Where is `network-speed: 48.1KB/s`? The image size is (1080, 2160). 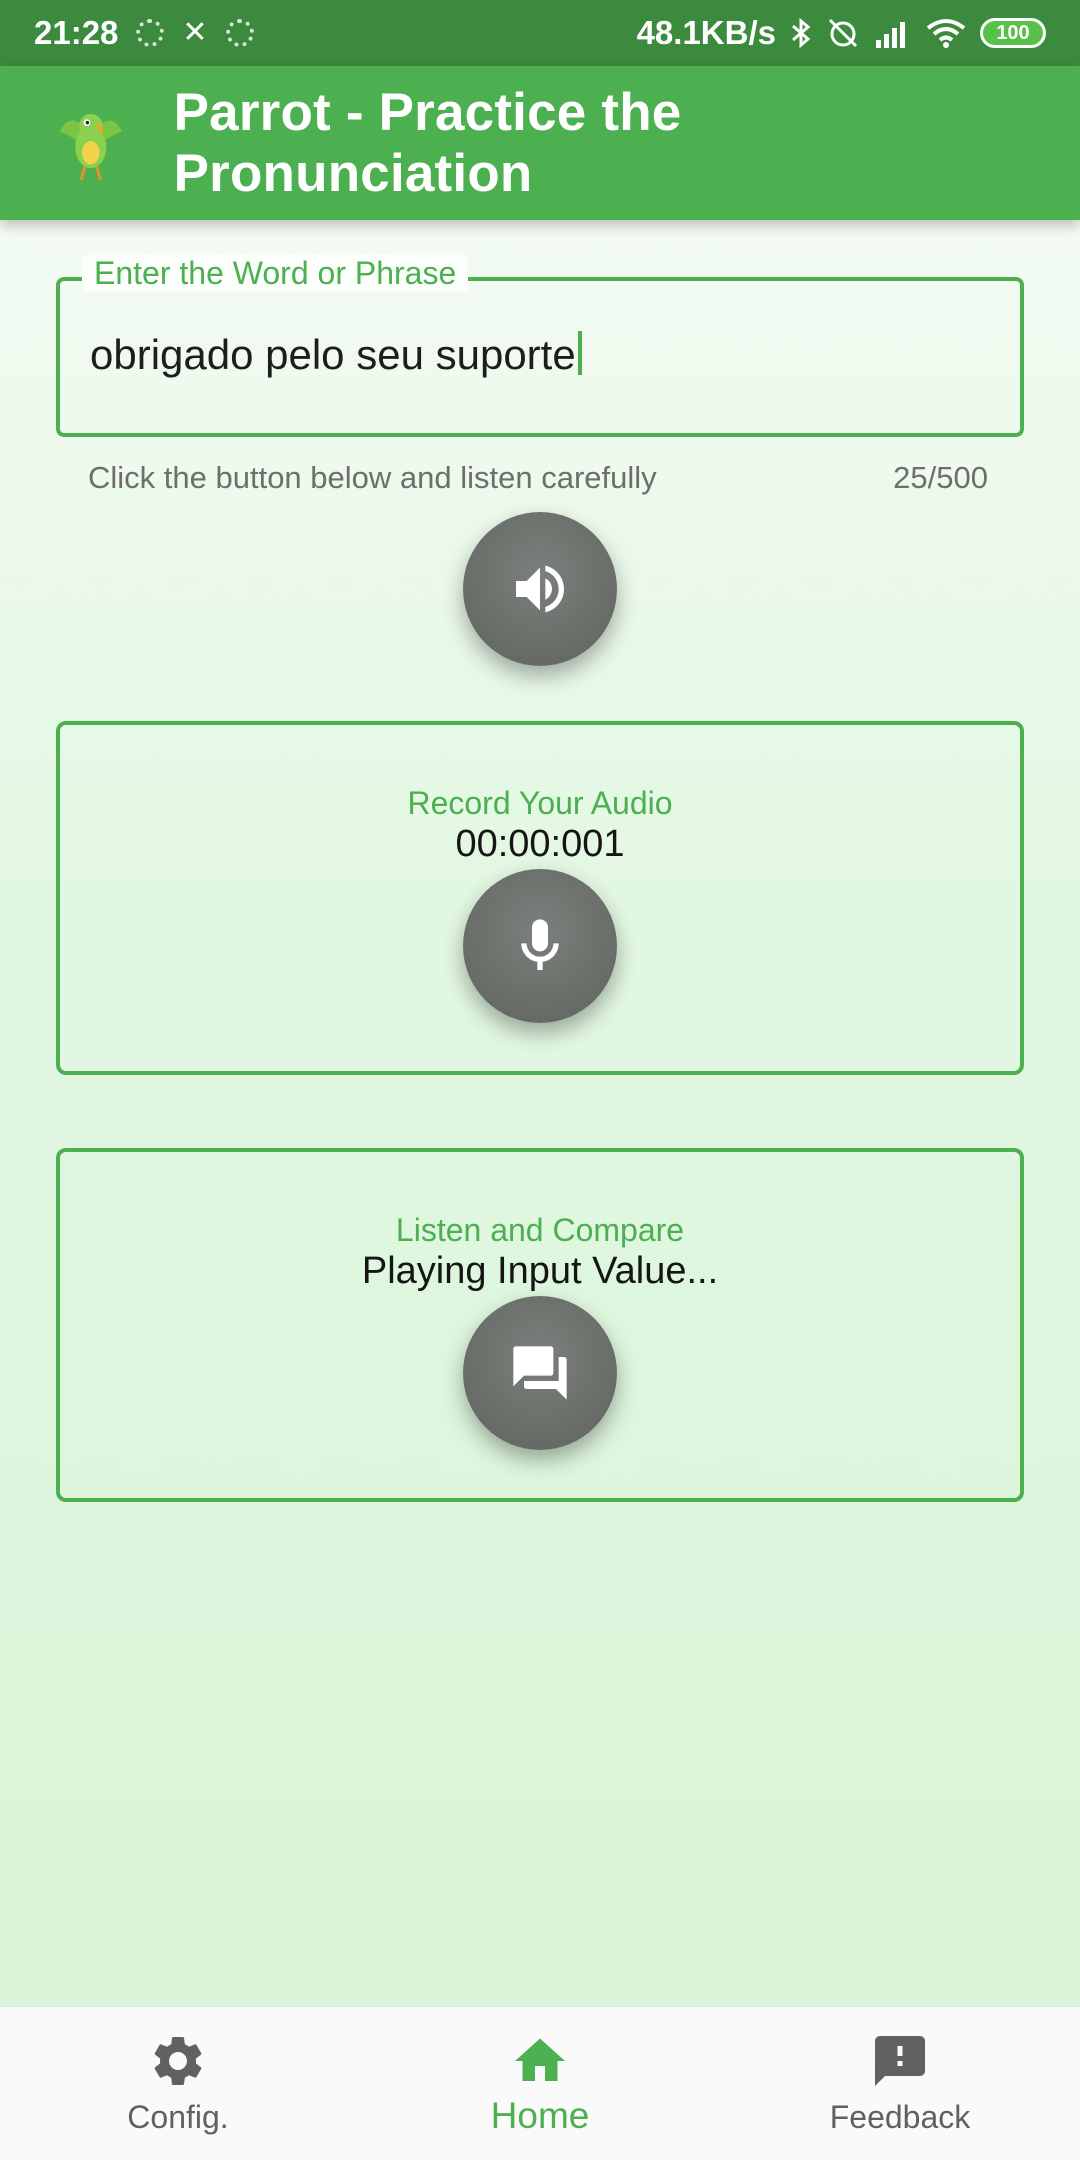 network-speed: 48.1KB/s is located at coordinates (706, 32).